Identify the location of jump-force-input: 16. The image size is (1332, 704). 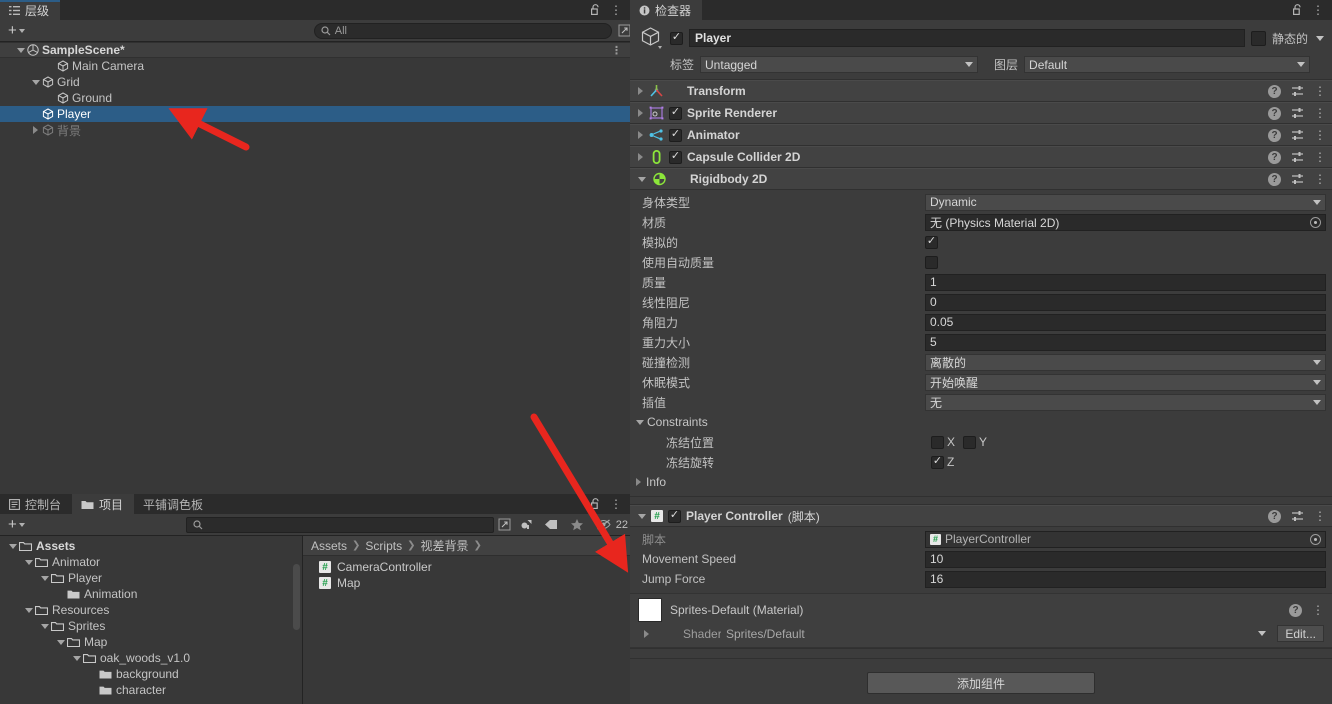
(1125, 579).